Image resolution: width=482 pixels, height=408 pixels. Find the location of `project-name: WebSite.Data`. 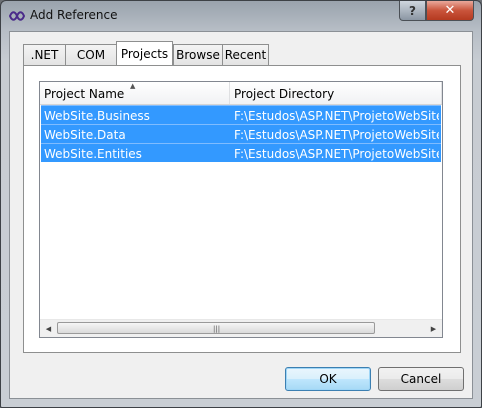

project-name: WebSite.Data is located at coordinates (85, 135).